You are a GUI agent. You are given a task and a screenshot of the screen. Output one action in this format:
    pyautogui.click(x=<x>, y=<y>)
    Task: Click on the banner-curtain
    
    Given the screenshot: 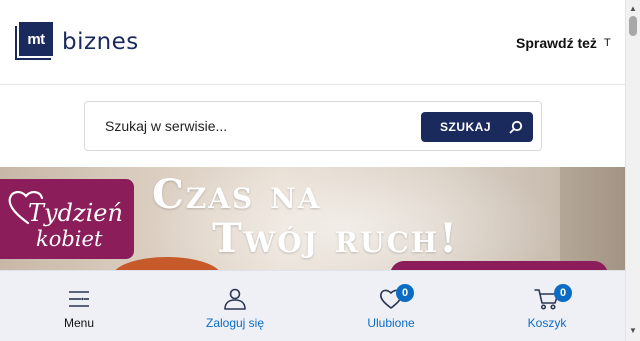 What is the action you would take?
    pyautogui.click(x=592, y=219)
    